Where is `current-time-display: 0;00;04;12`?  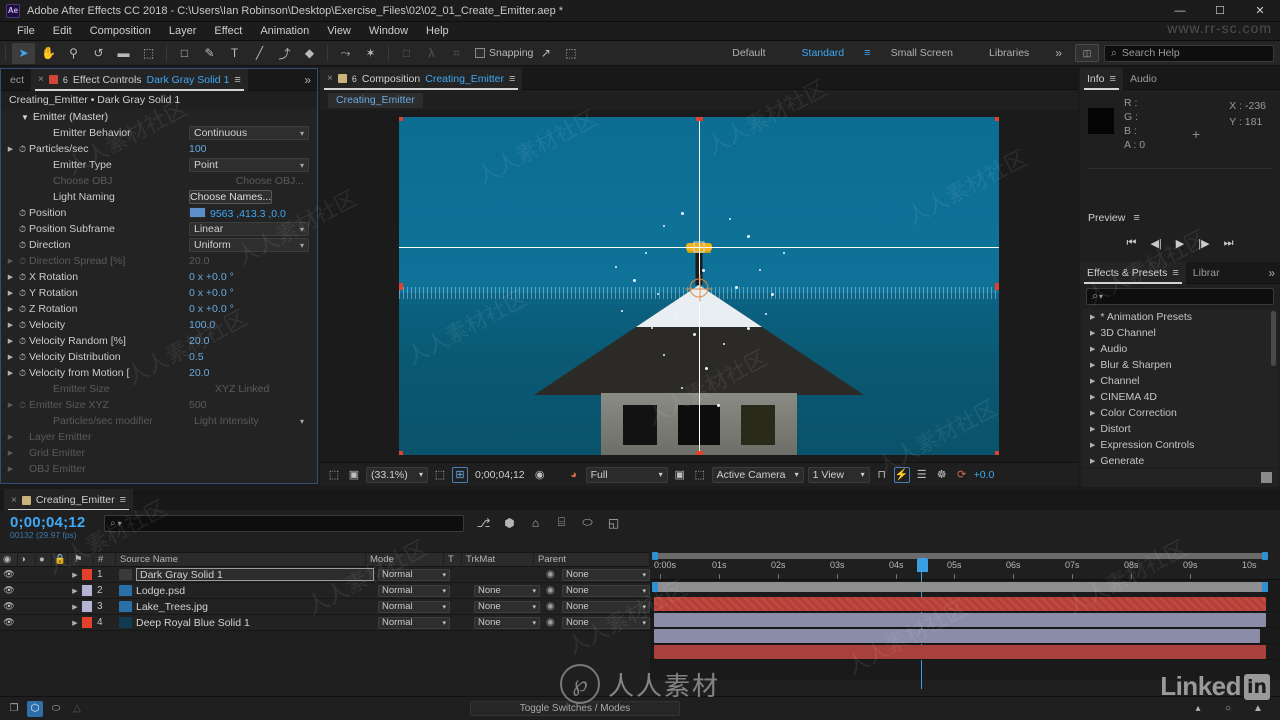
current-time-display: 0;00;04;12 is located at coordinates (500, 475).